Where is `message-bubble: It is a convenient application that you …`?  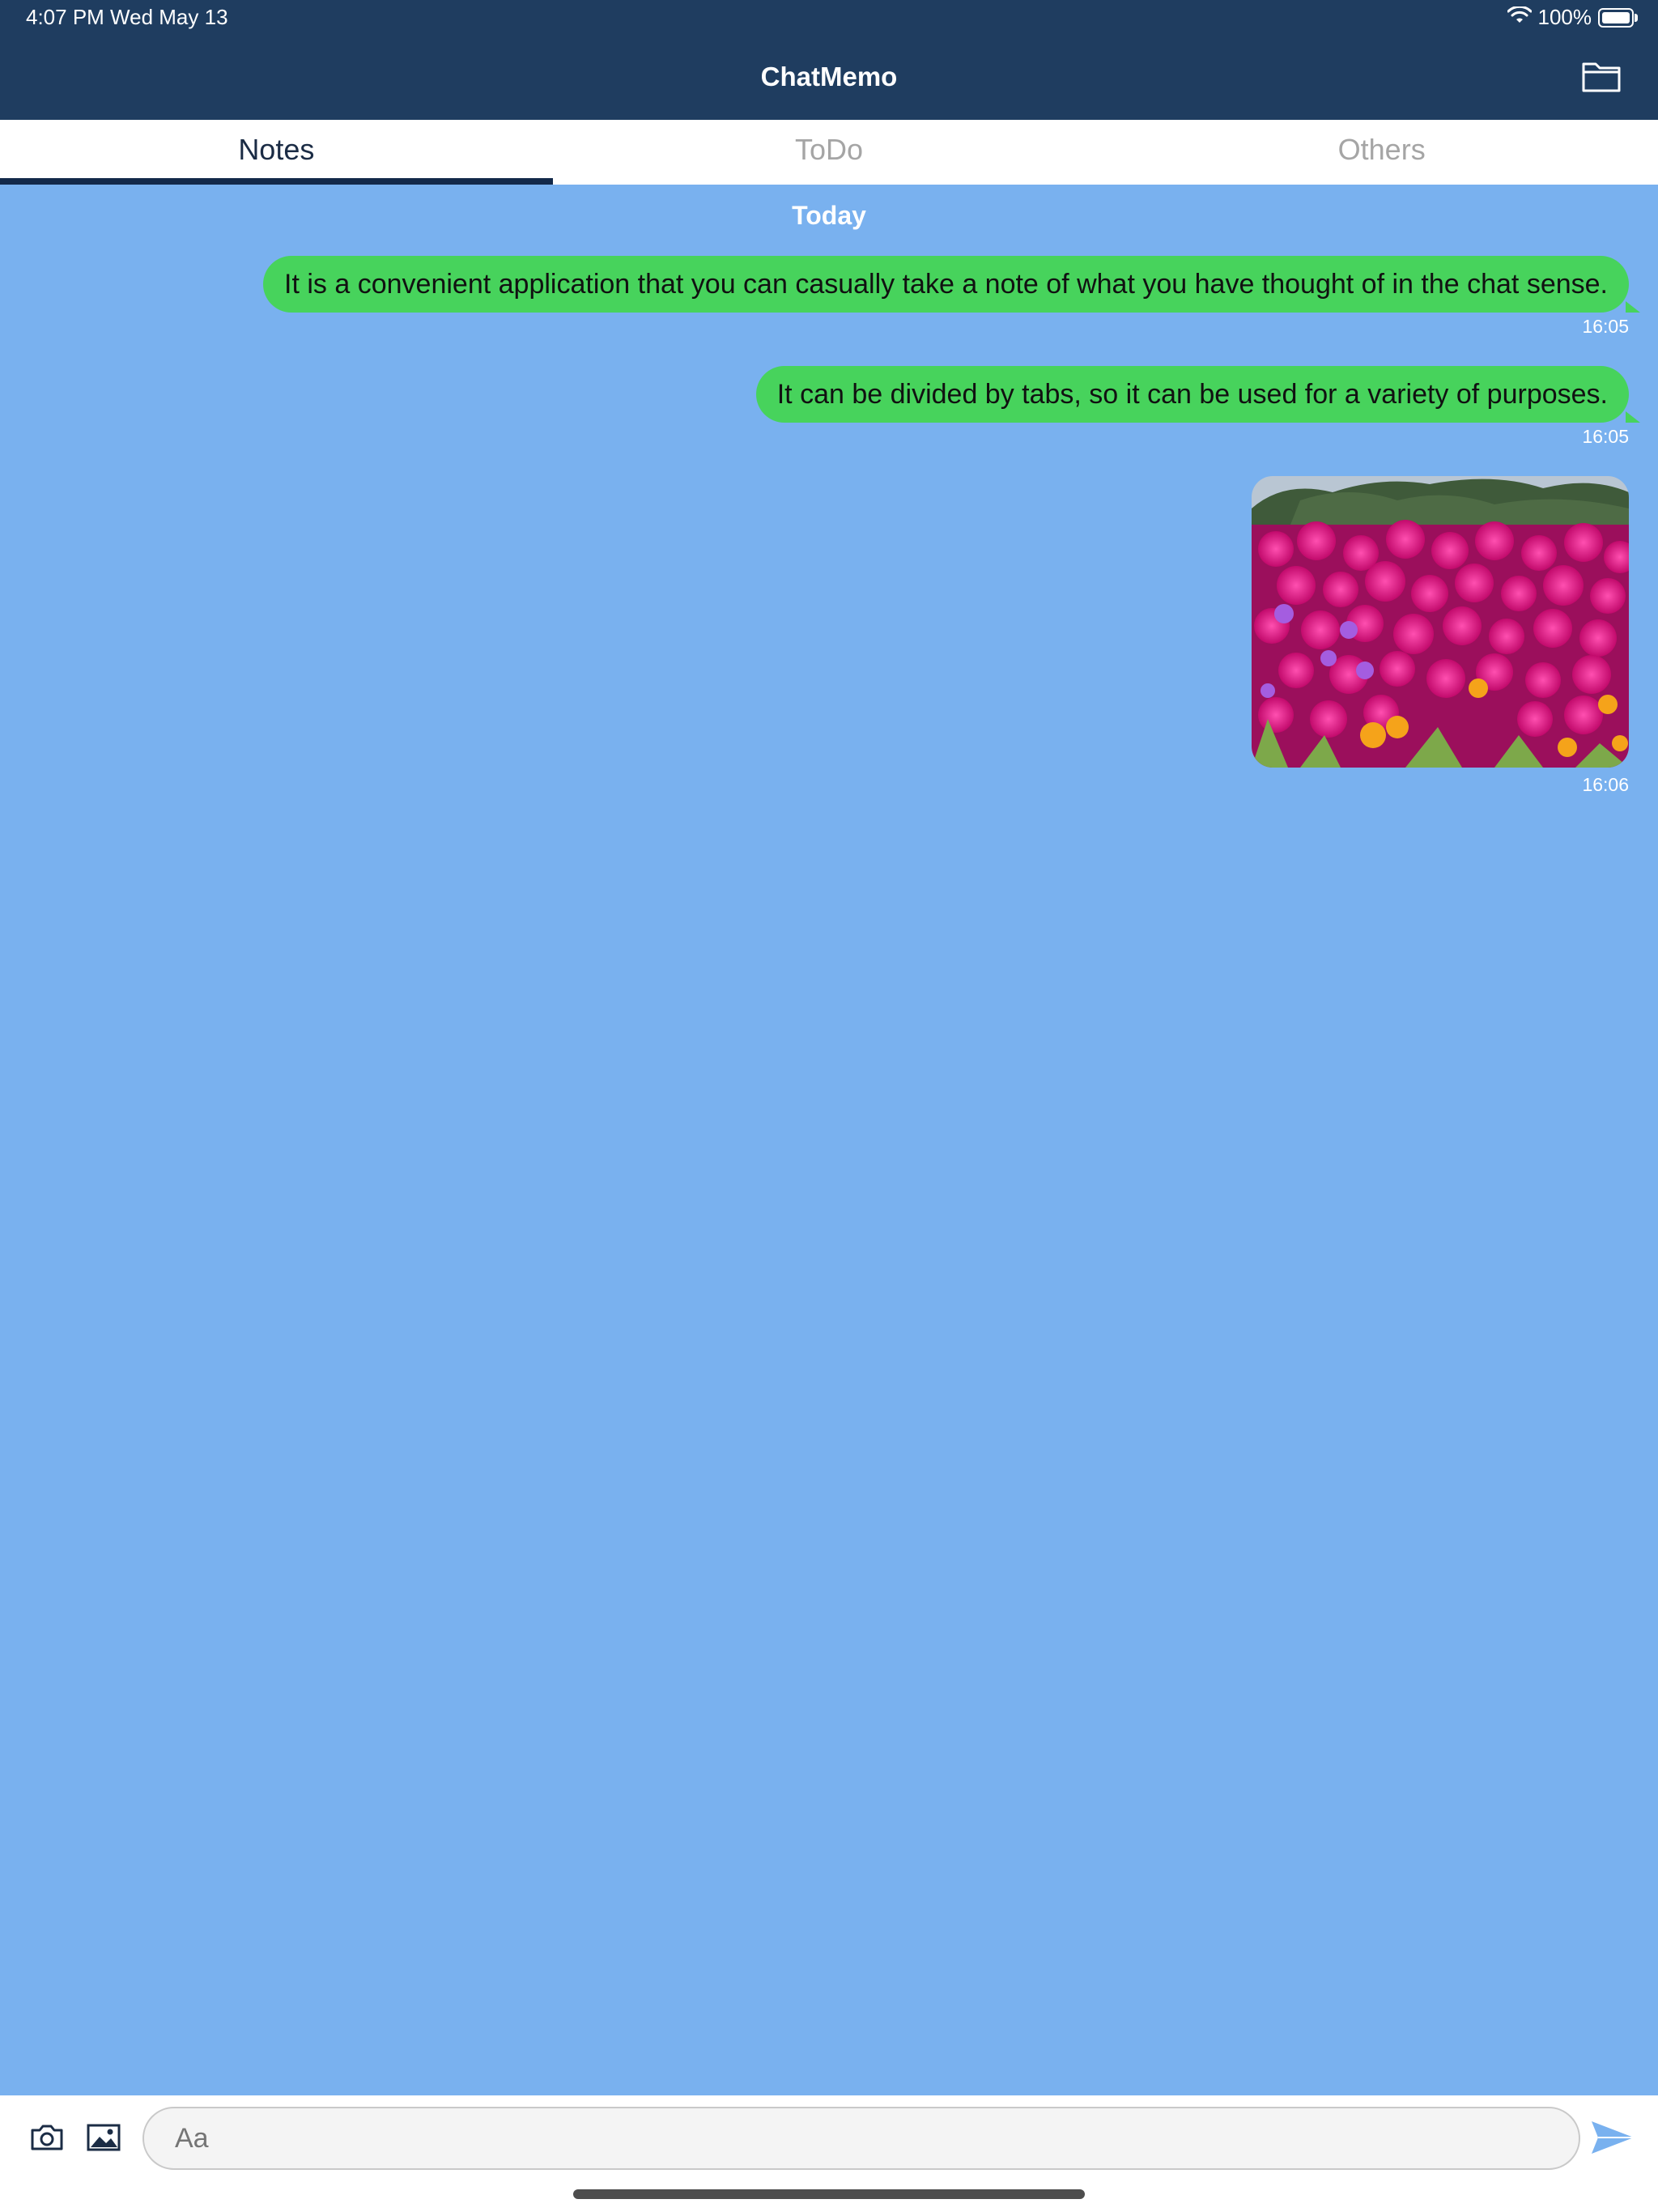 message-bubble: It is a convenient application that you … is located at coordinates (951, 284).